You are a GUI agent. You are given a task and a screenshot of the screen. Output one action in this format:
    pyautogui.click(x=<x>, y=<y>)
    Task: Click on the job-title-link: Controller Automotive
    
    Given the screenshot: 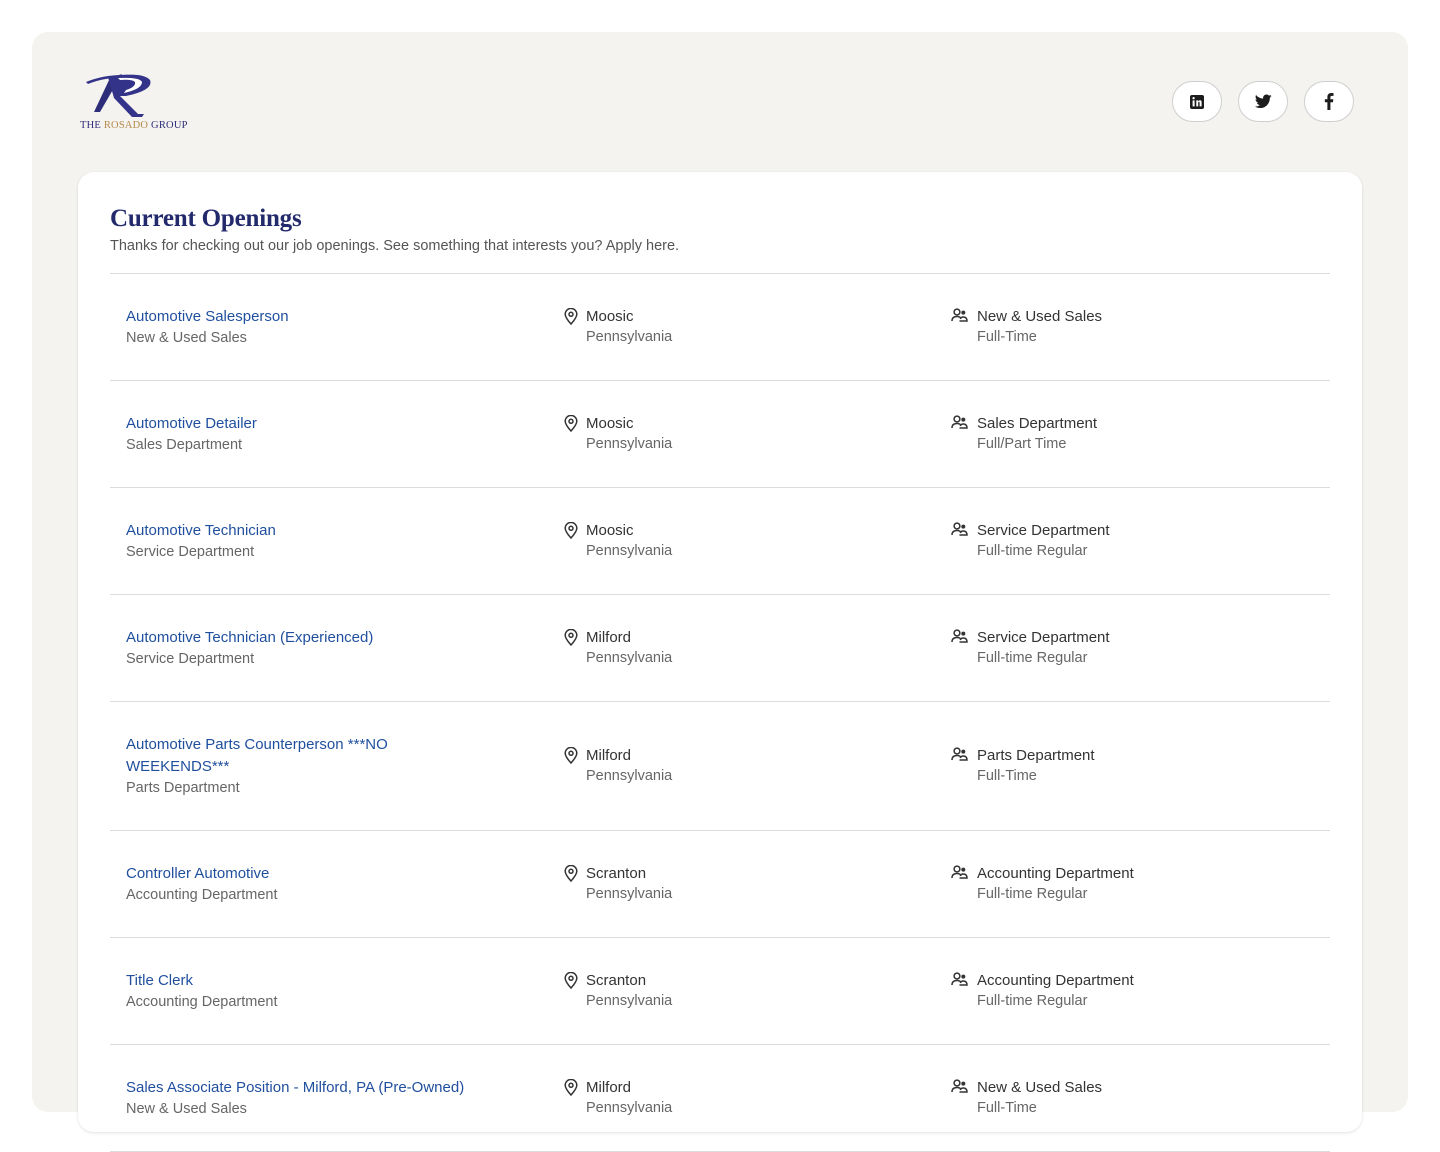 What is the action you would take?
    pyautogui.click(x=345, y=874)
    